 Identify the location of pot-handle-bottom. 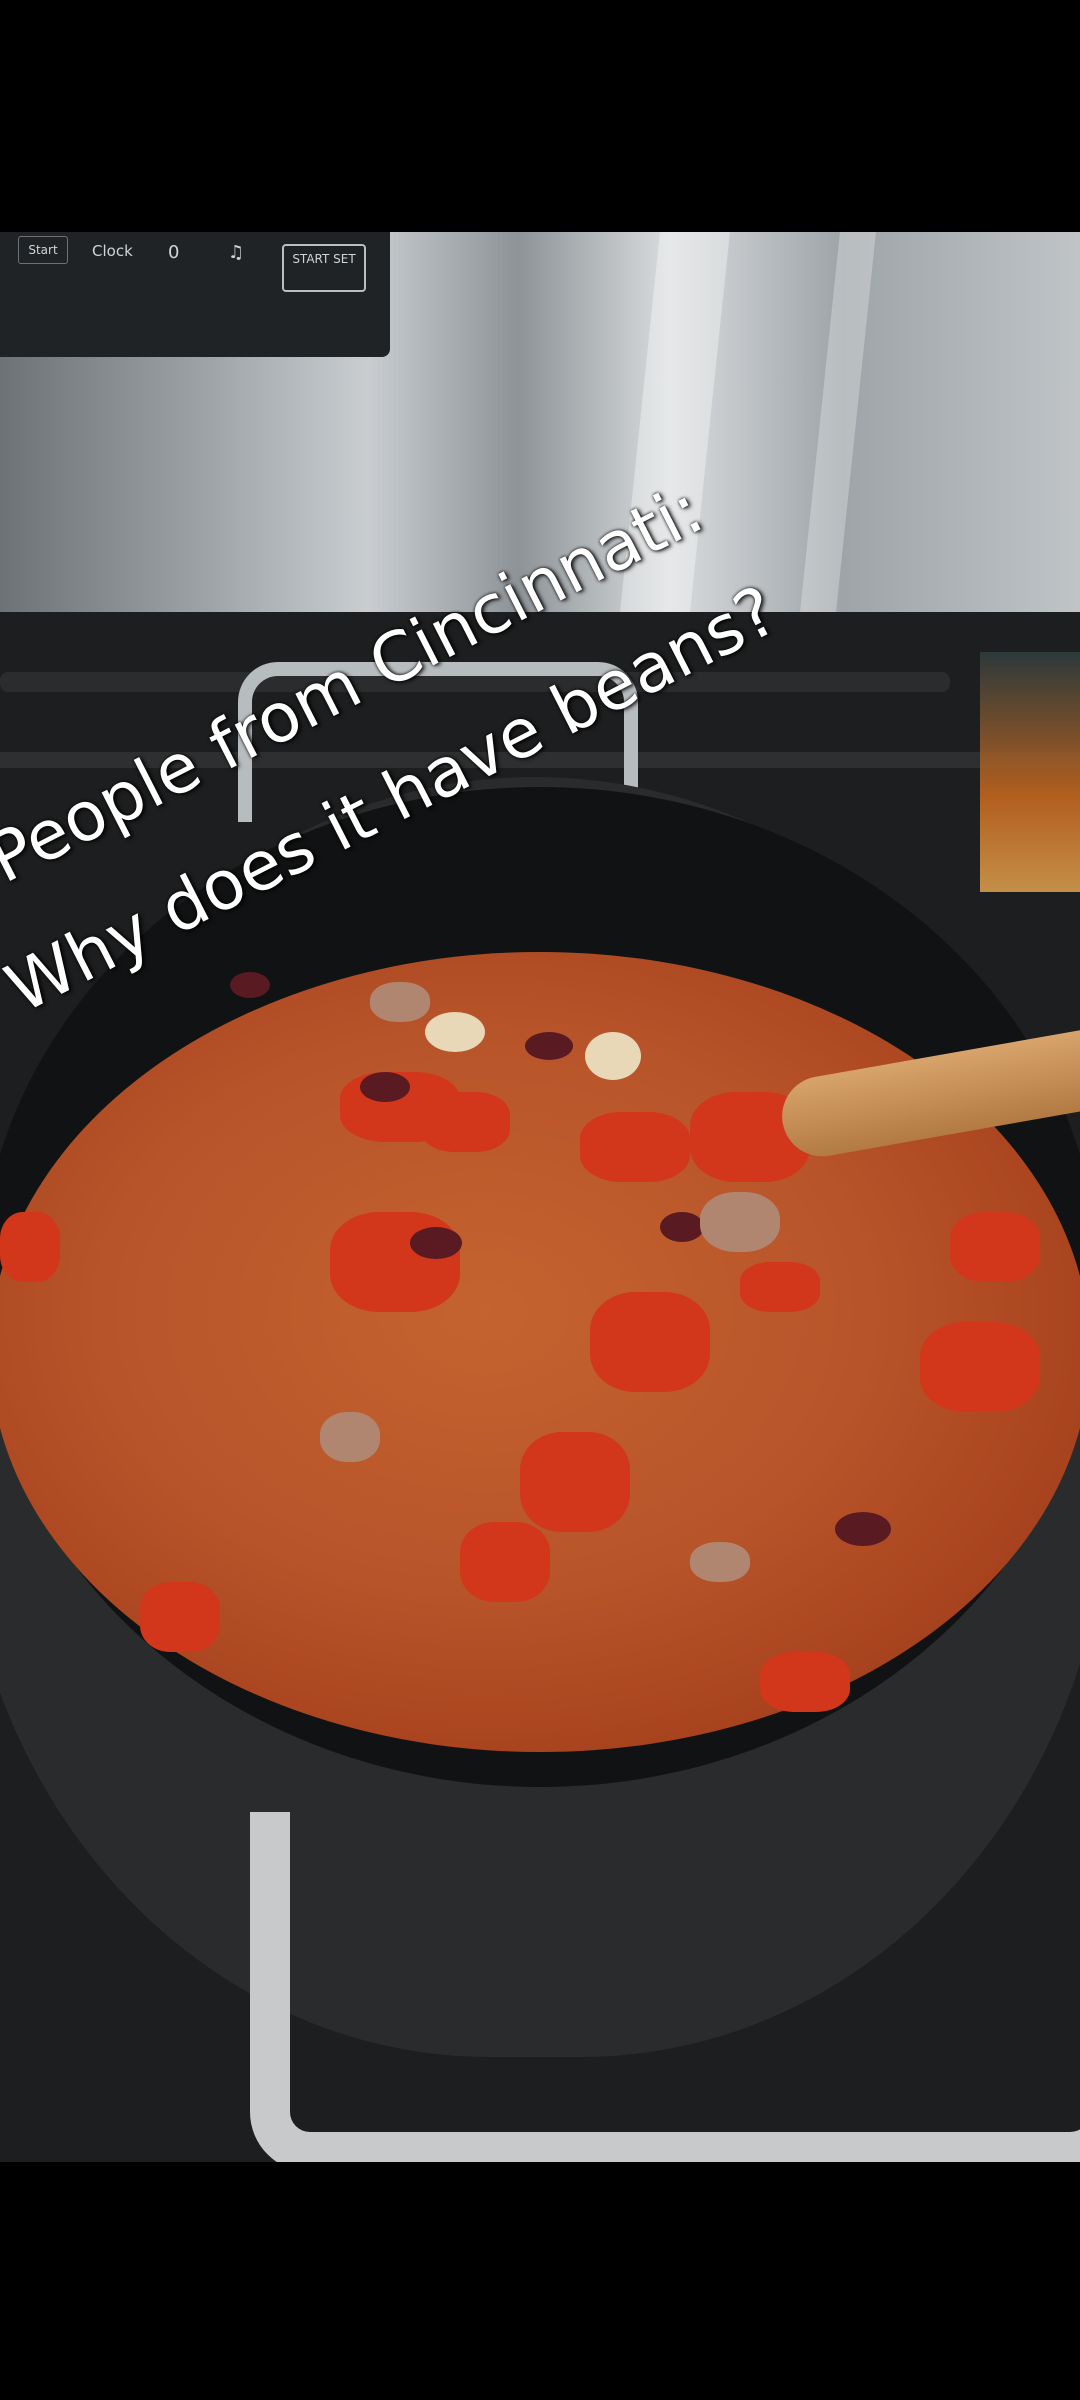
(665, 1987).